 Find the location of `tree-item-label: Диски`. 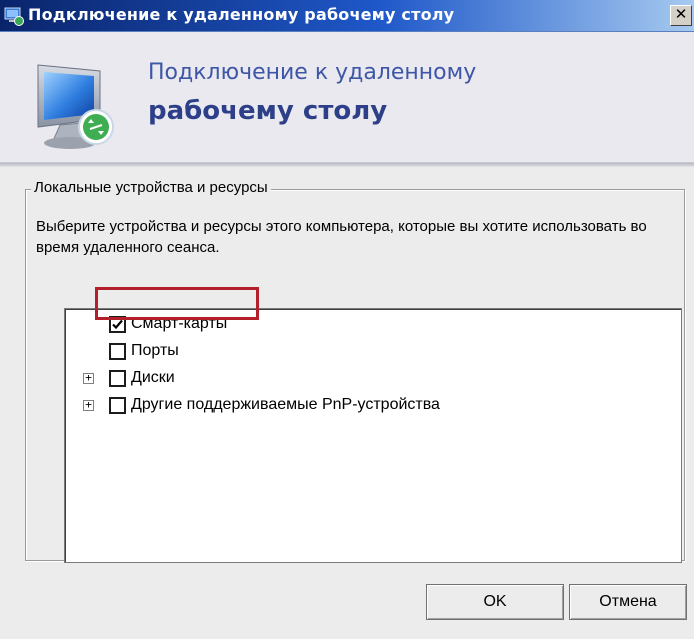

tree-item-label: Диски is located at coordinates (153, 377).